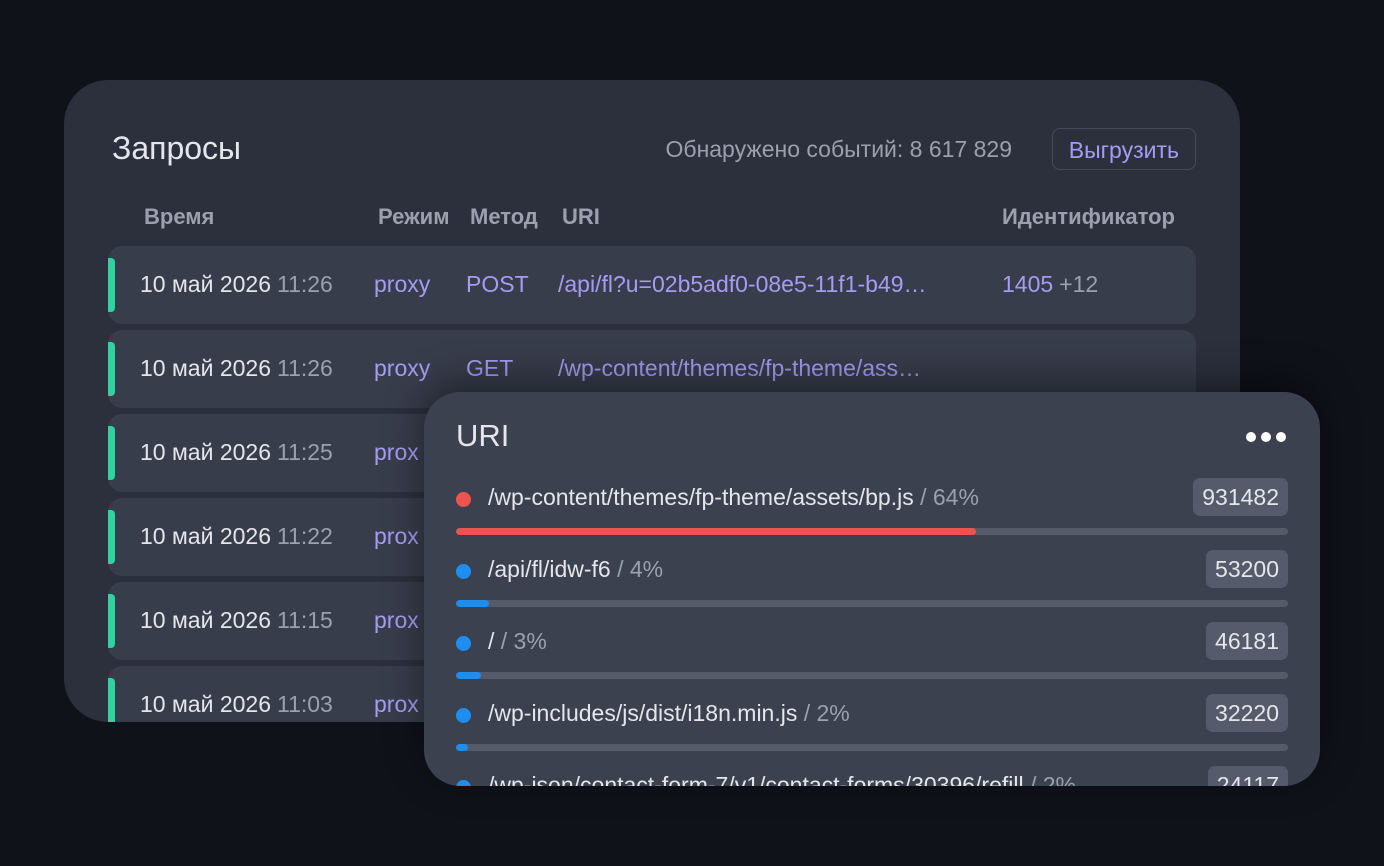  I want to click on row-identifier: 1405, so click(1027, 284).